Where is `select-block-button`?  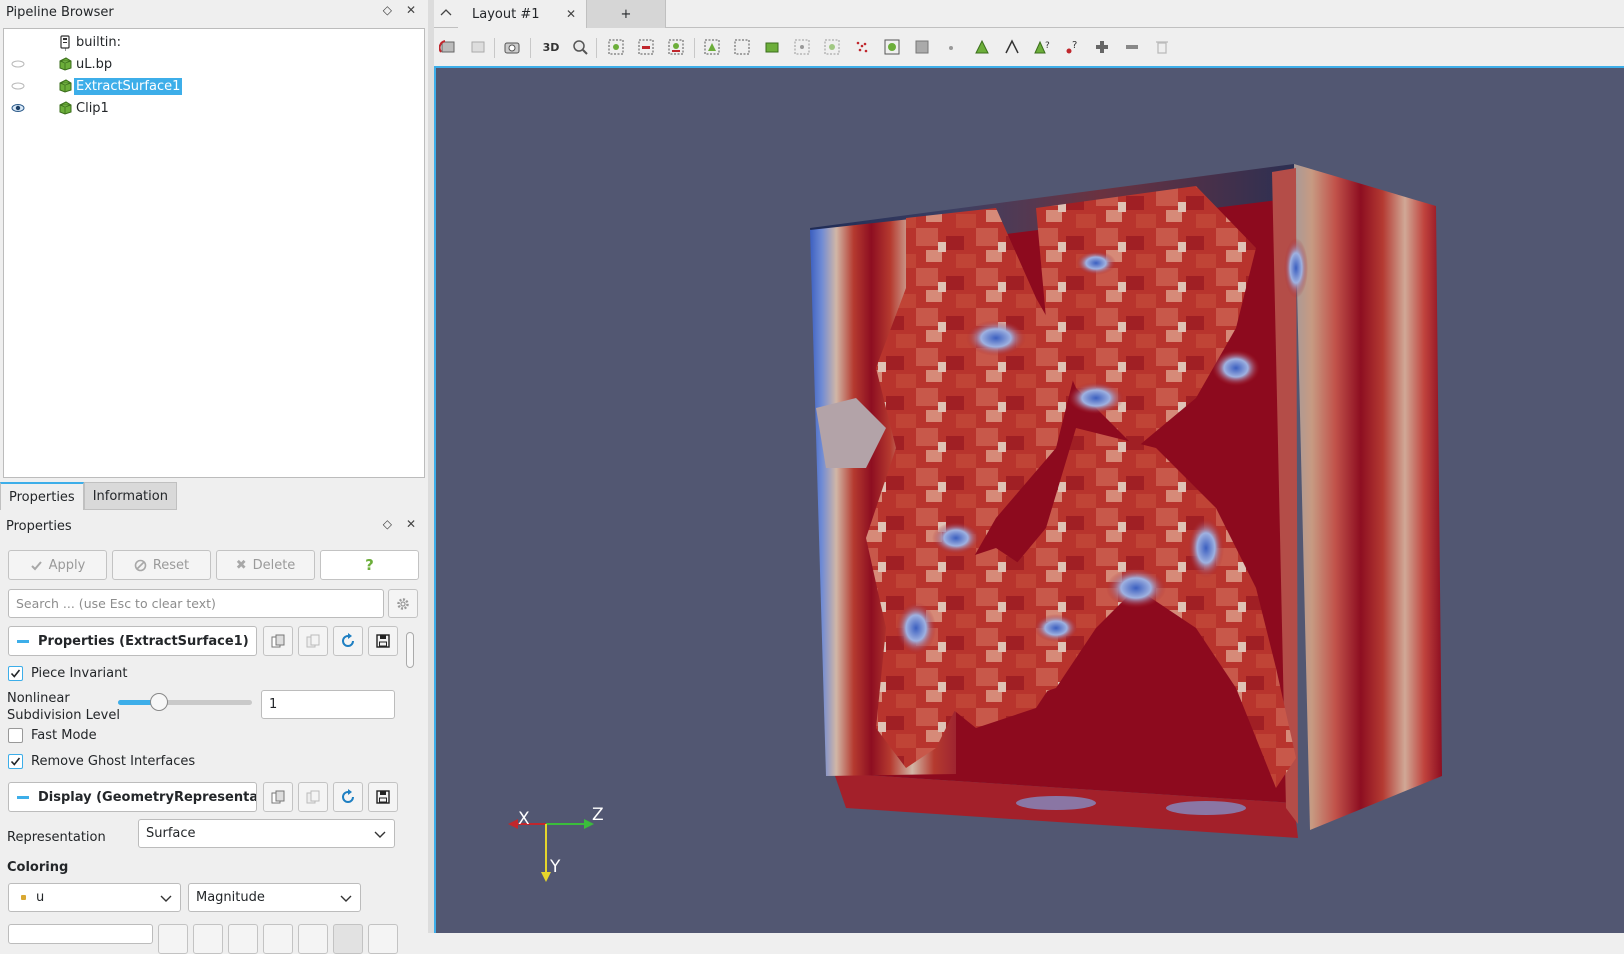 select-block-button is located at coordinates (742, 47).